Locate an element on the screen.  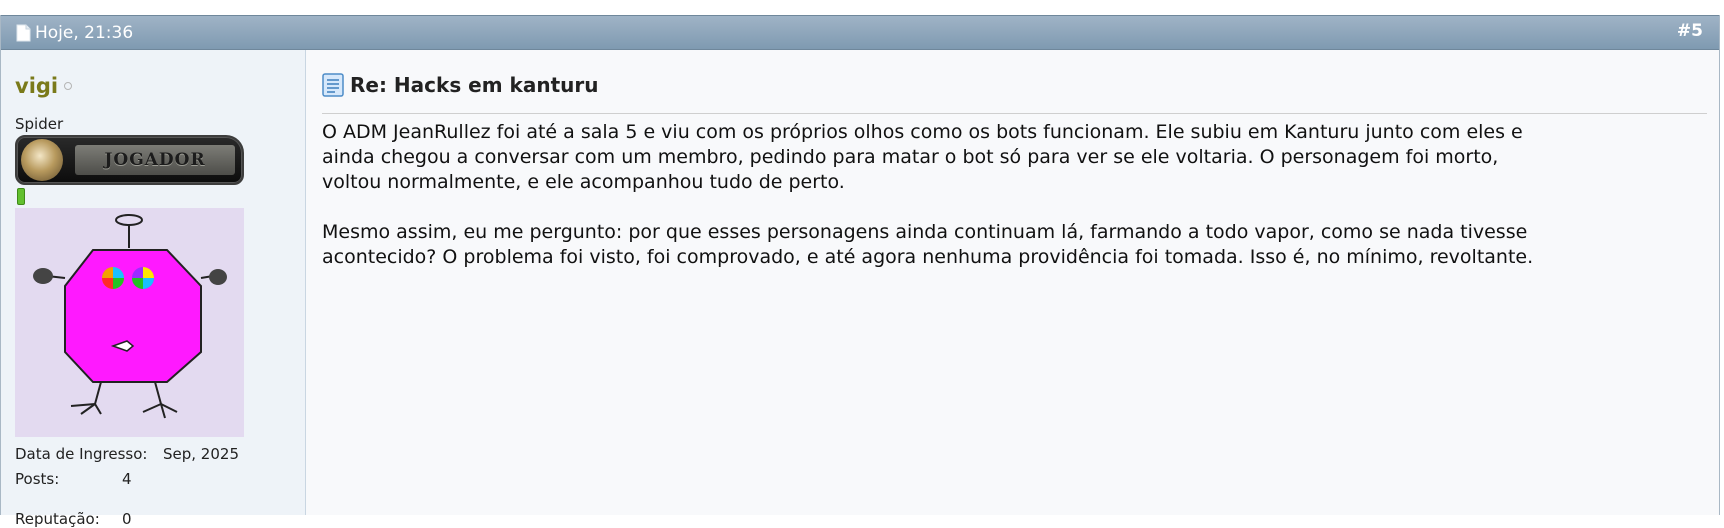
stat-label: Reputação: is located at coordinates (57, 519).